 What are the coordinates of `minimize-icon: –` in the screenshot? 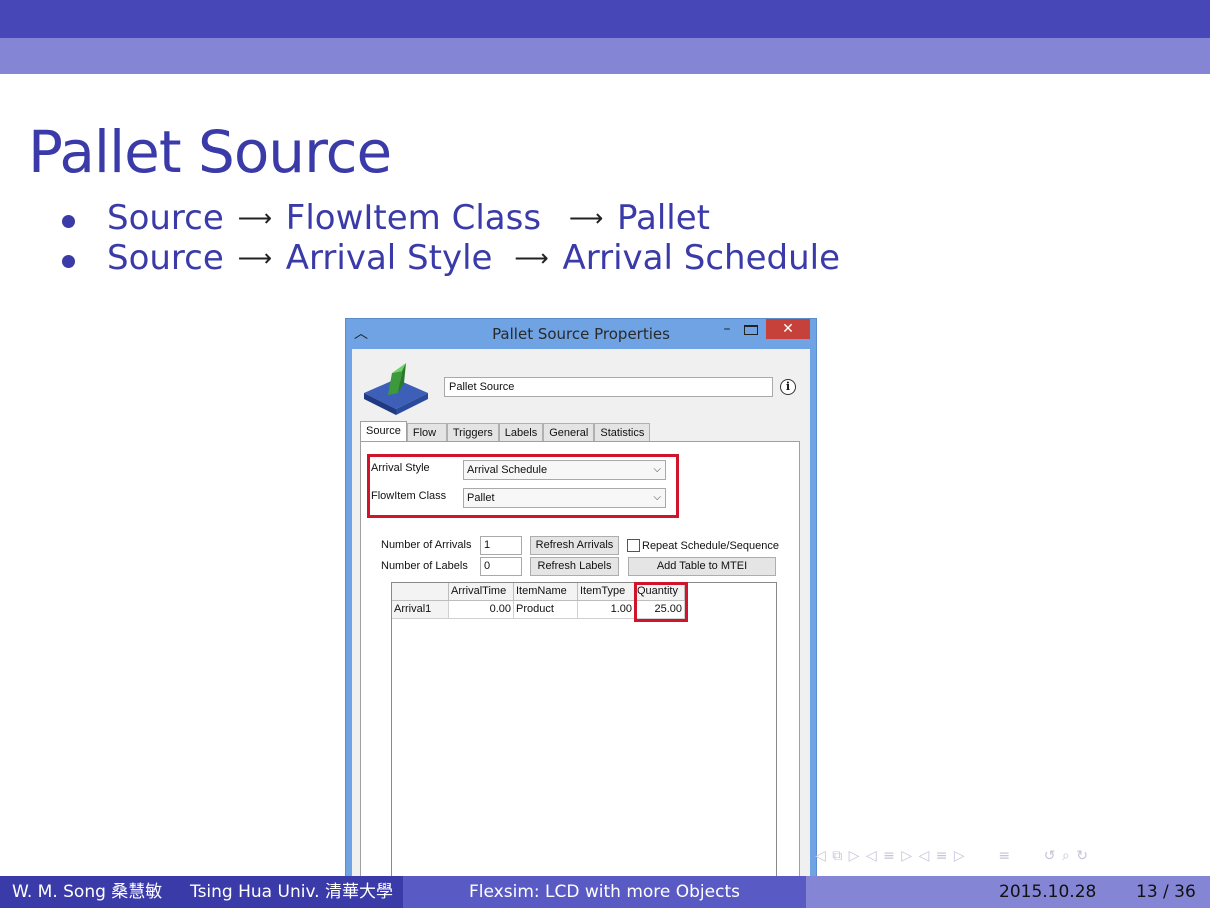 It's located at (727, 331).